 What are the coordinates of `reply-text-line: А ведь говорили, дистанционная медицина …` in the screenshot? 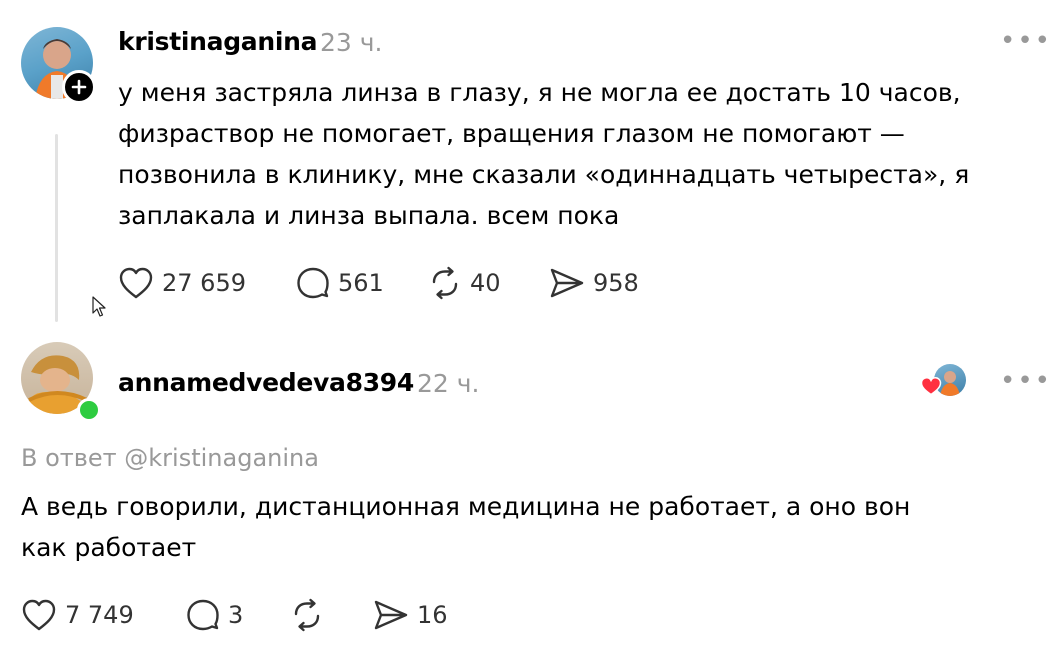 It's located at (466, 506).